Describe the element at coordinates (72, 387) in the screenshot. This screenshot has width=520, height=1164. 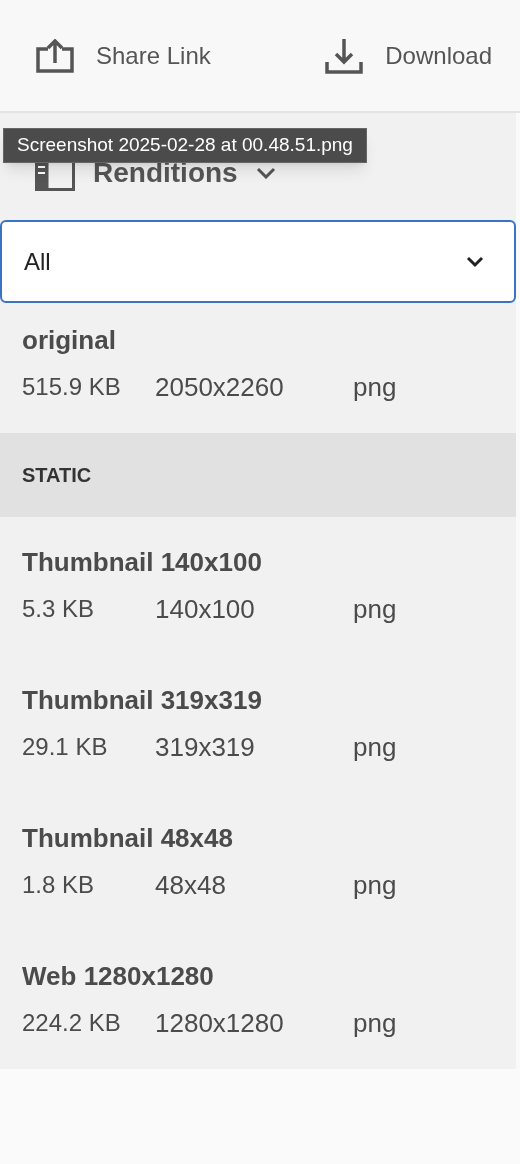
I see `file-size: 515.9 KB` at that location.